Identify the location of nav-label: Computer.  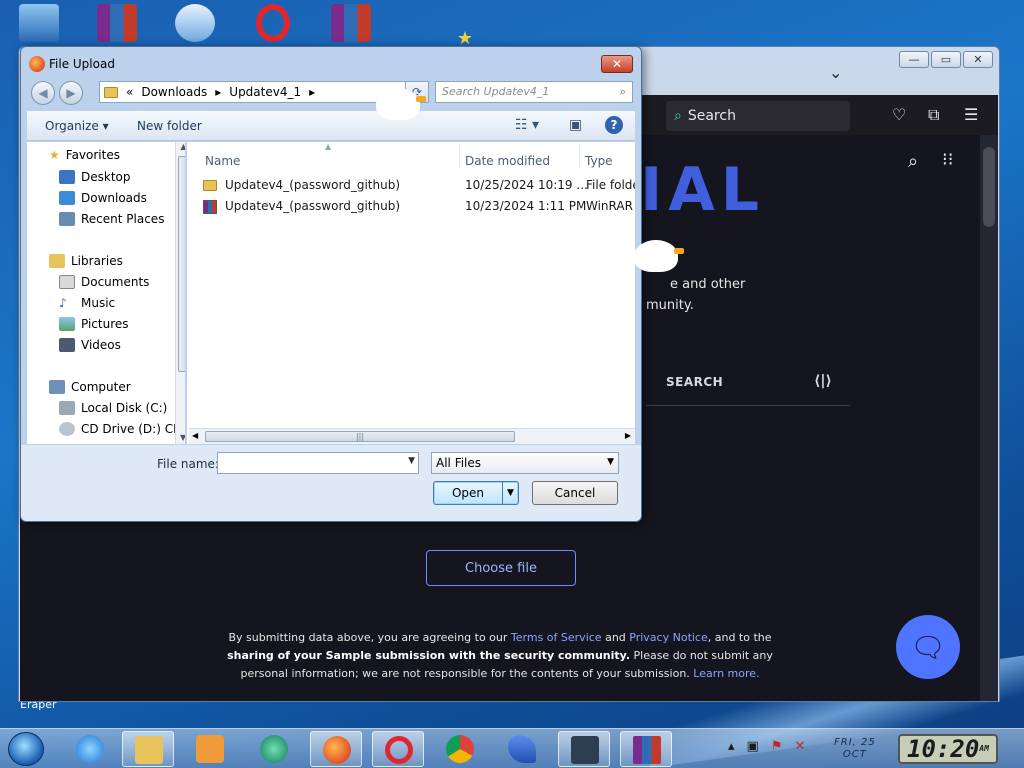
(101, 387).